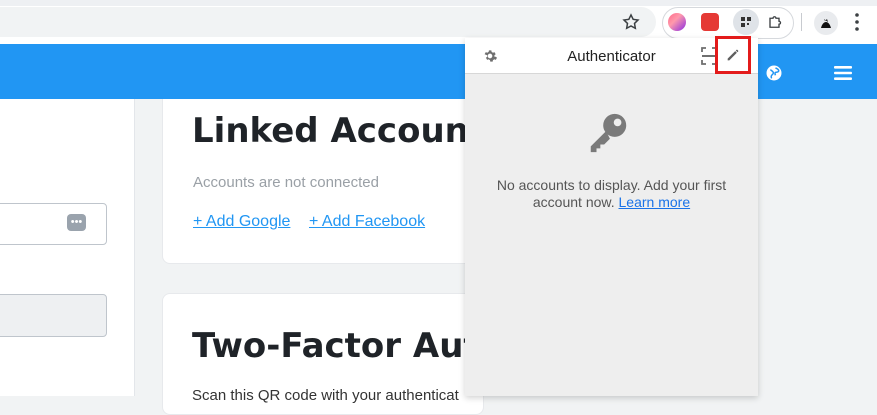 Image resolution: width=877 pixels, height=415 pixels. What do you see at coordinates (438, 3) in the screenshot?
I see `browser-tabstrip` at bounding box center [438, 3].